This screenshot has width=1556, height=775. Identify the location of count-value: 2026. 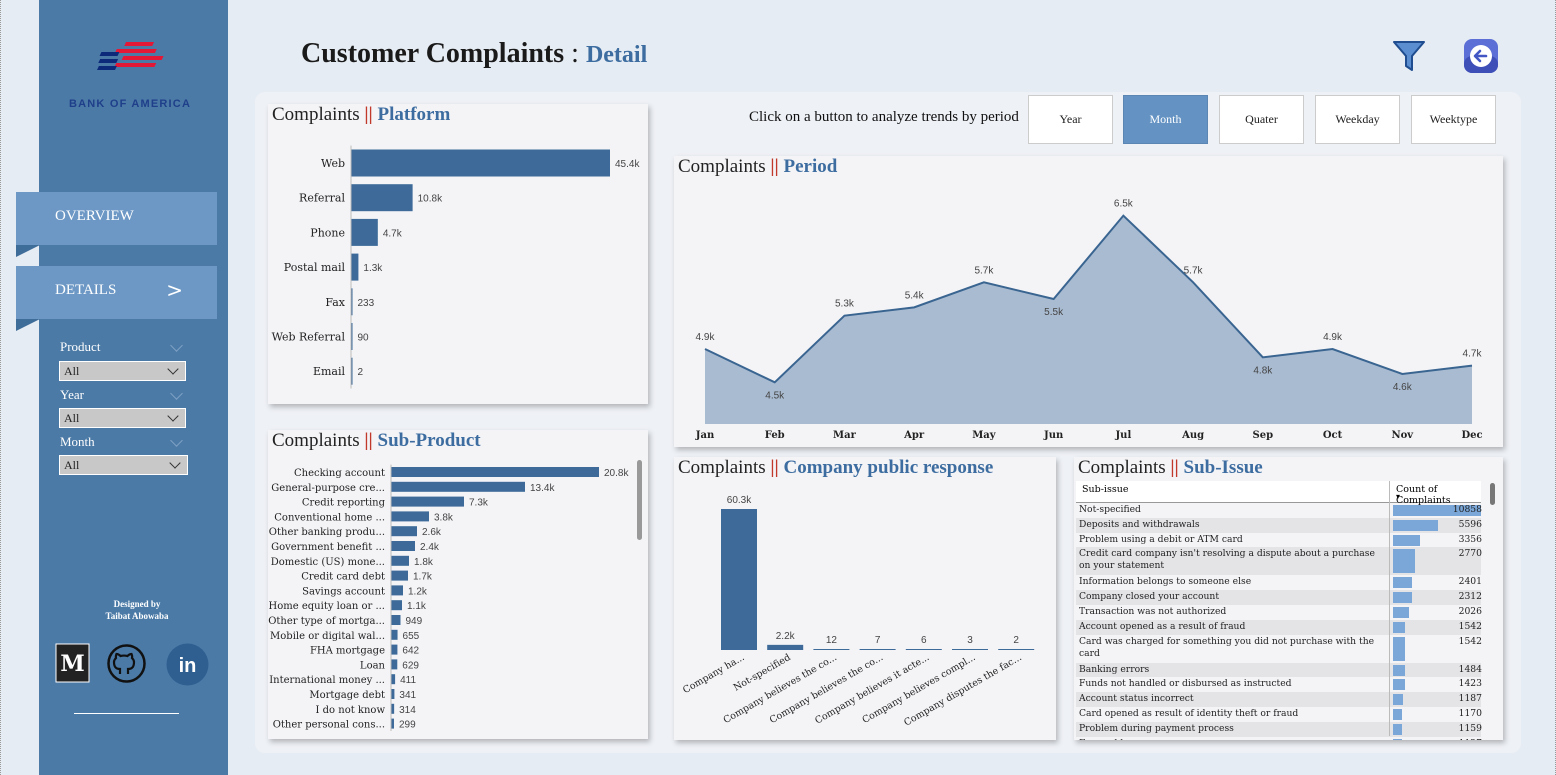
(1470, 611).